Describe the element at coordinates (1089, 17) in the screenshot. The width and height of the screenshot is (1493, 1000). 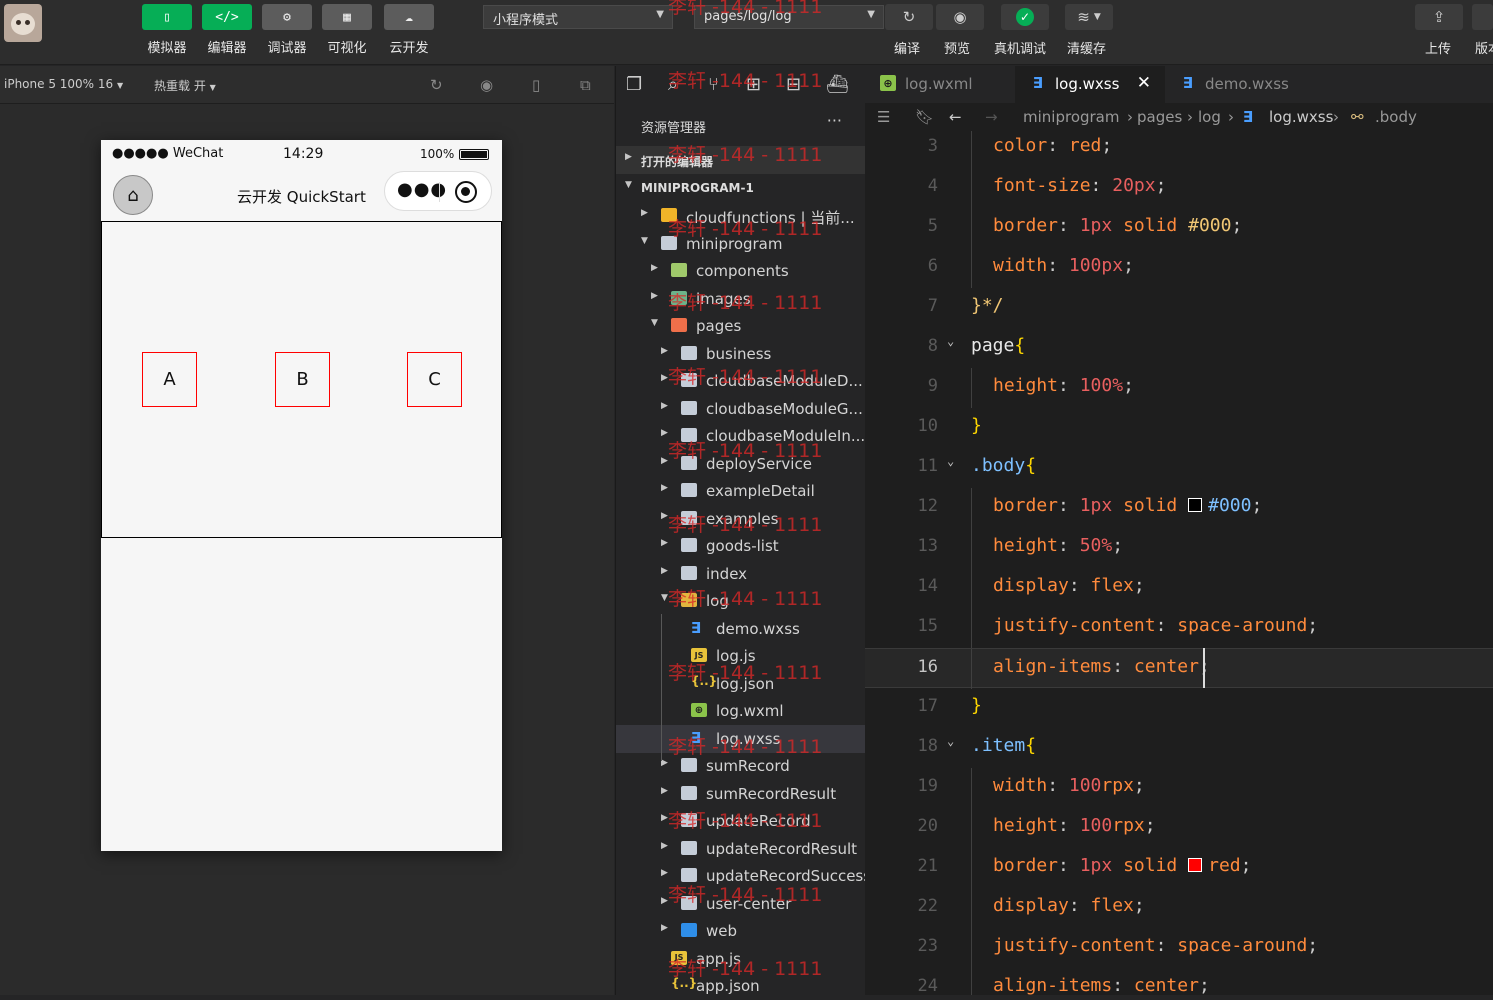
I see `clear-cache-button: ≋ ▼` at that location.